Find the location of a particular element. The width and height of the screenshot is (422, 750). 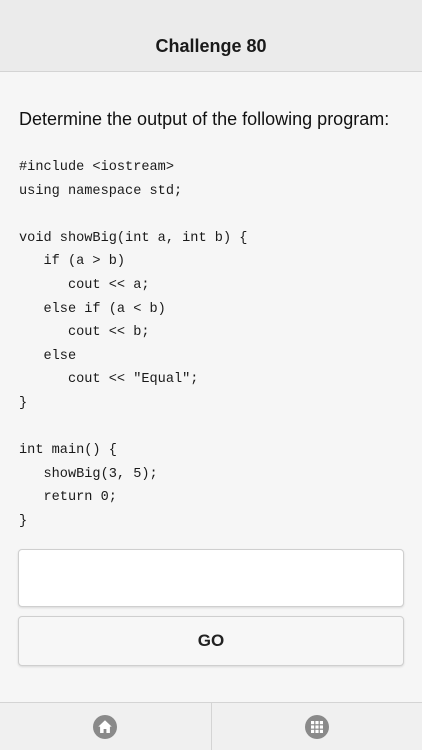

home-icon is located at coordinates (105, 726).